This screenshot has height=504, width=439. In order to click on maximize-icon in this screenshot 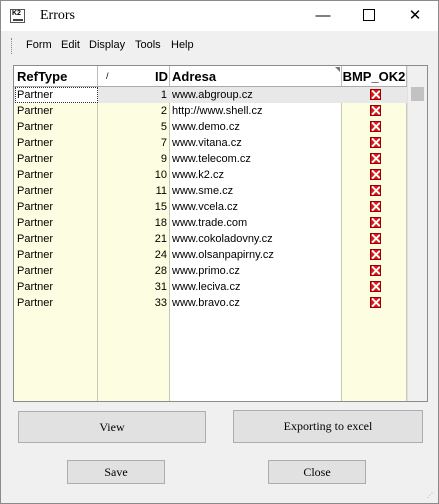, I will do `click(369, 14)`.